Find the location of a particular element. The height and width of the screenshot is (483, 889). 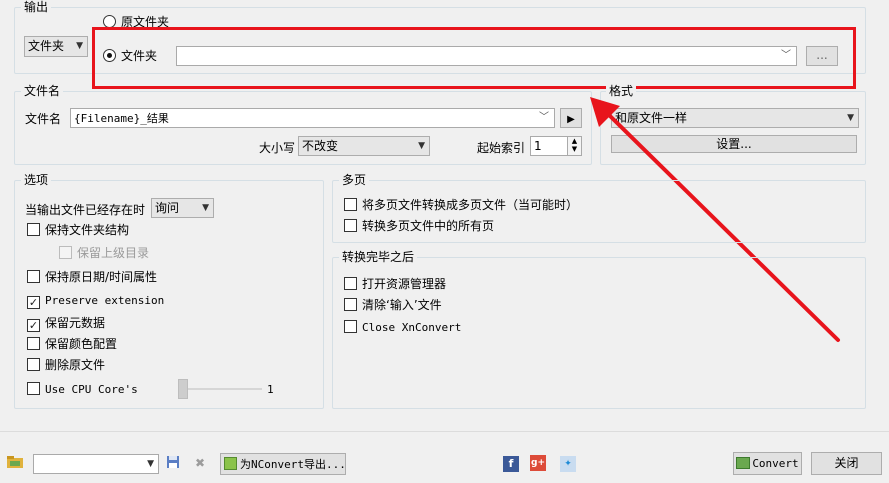

cpu-cores-slider is located at coordinates (220, 389).